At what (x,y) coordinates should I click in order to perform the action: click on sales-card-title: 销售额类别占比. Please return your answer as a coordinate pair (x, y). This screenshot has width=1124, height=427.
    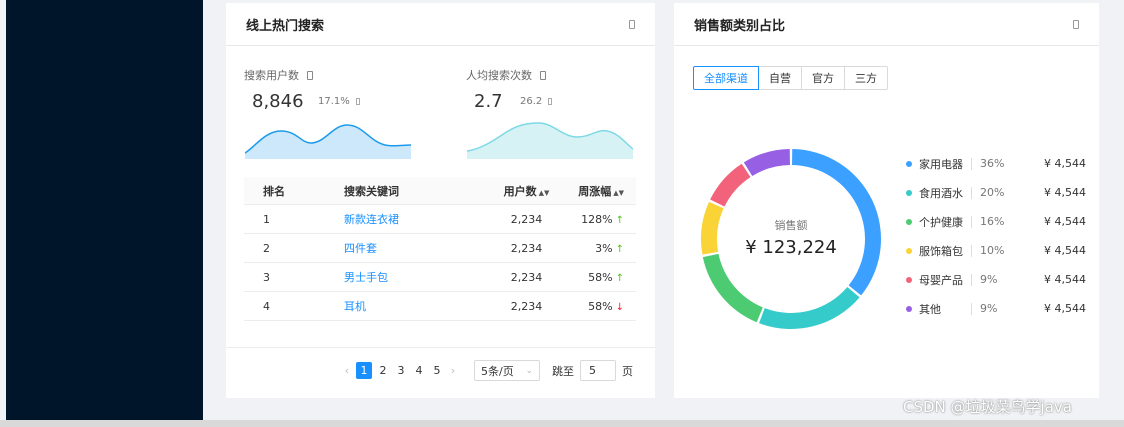
    Looking at the image, I should click on (740, 26).